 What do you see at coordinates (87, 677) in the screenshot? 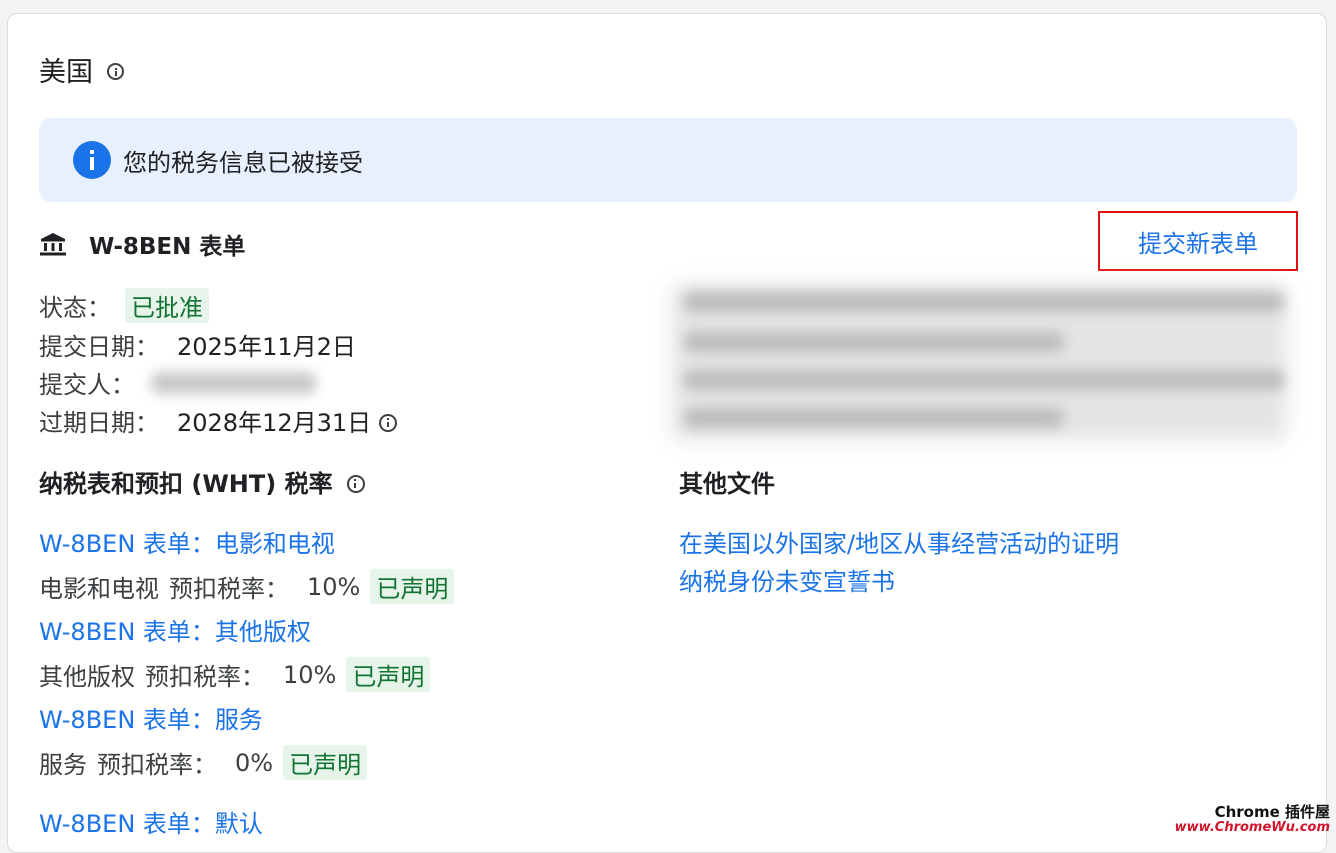
I see `rate-category: 其他版权` at bounding box center [87, 677].